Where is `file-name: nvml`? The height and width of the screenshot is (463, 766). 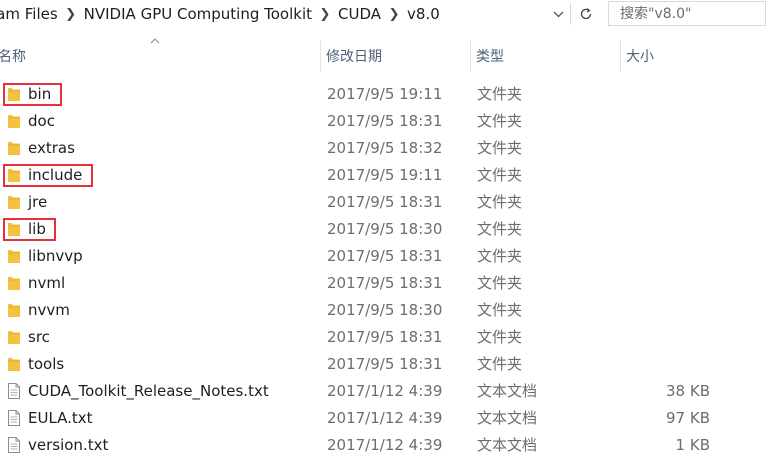
file-name: nvml is located at coordinates (47, 283).